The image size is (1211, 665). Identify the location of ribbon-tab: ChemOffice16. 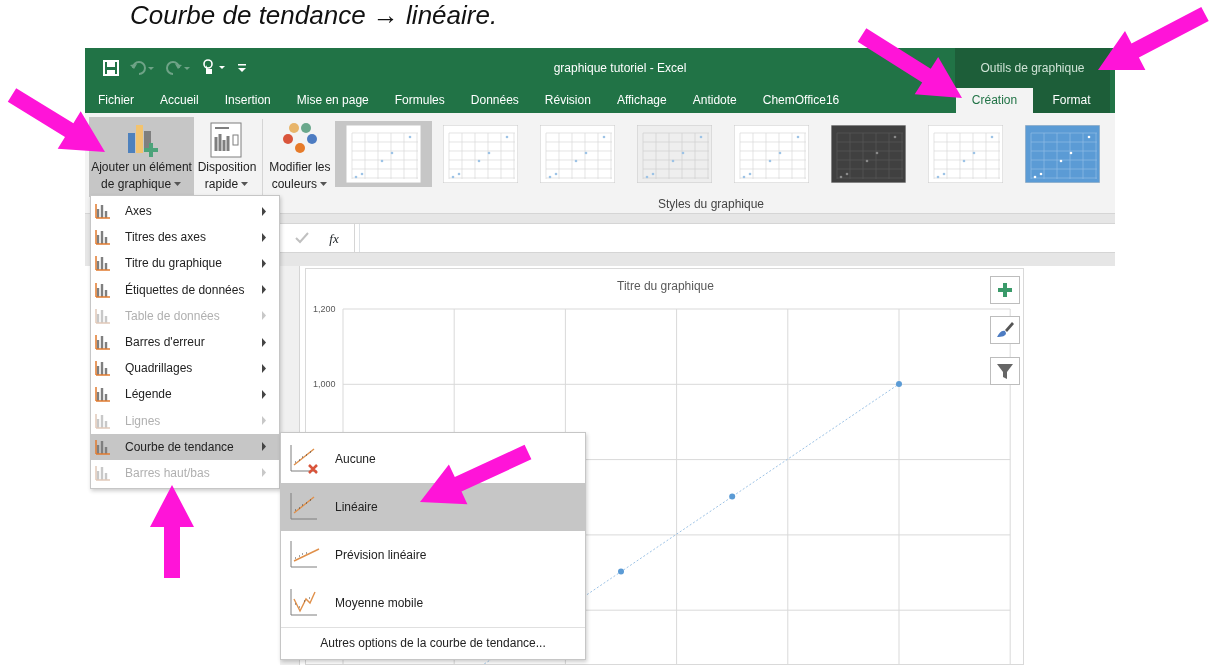
(801, 100).